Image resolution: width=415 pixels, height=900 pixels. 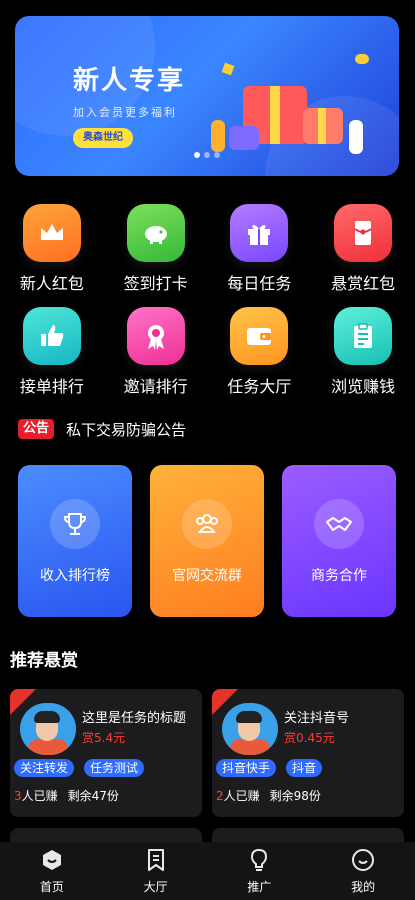 What do you see at coordinates (259, 887) in the screenshot?
I see `nav-label: 推广` at bounding box center [259, 887].